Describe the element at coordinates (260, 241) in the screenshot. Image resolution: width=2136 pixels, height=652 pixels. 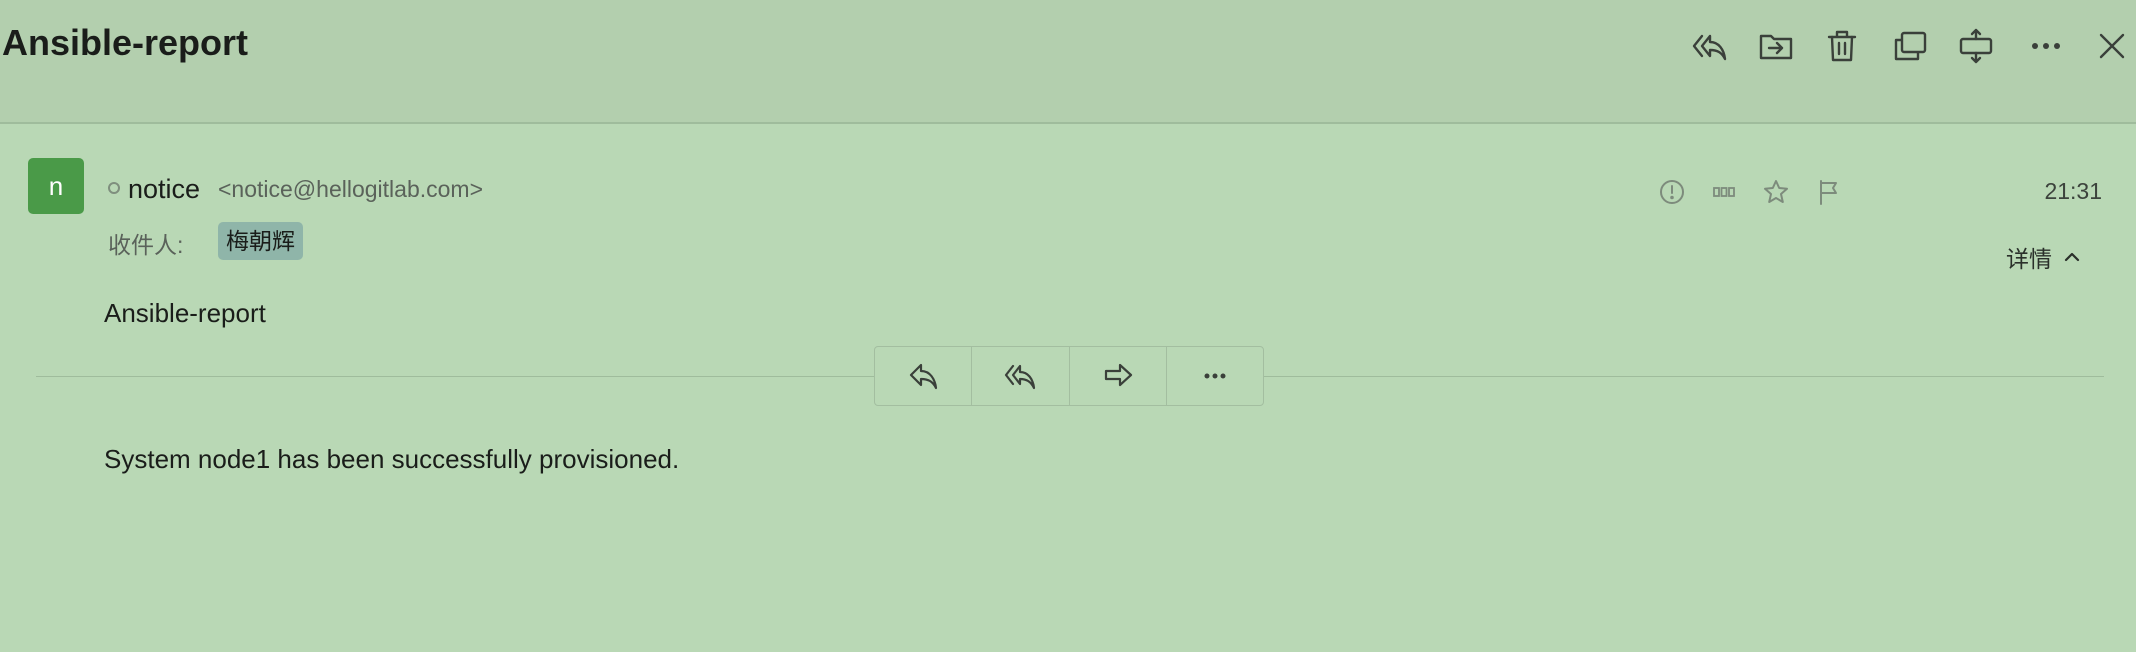
I see `recipient-chip: 梅朝辉` at that location.